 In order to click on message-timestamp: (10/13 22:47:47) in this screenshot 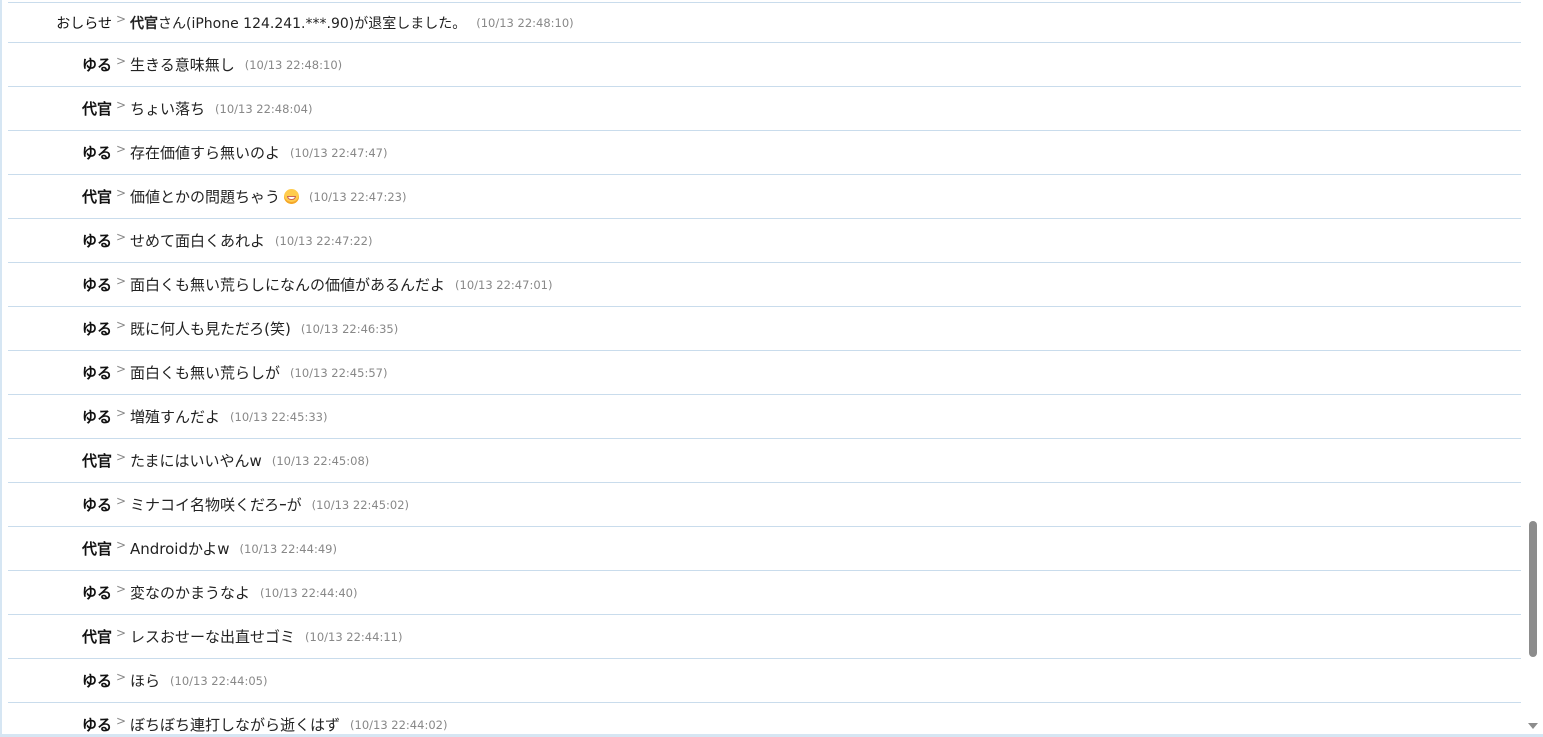, I will do `click(339, 152)`.